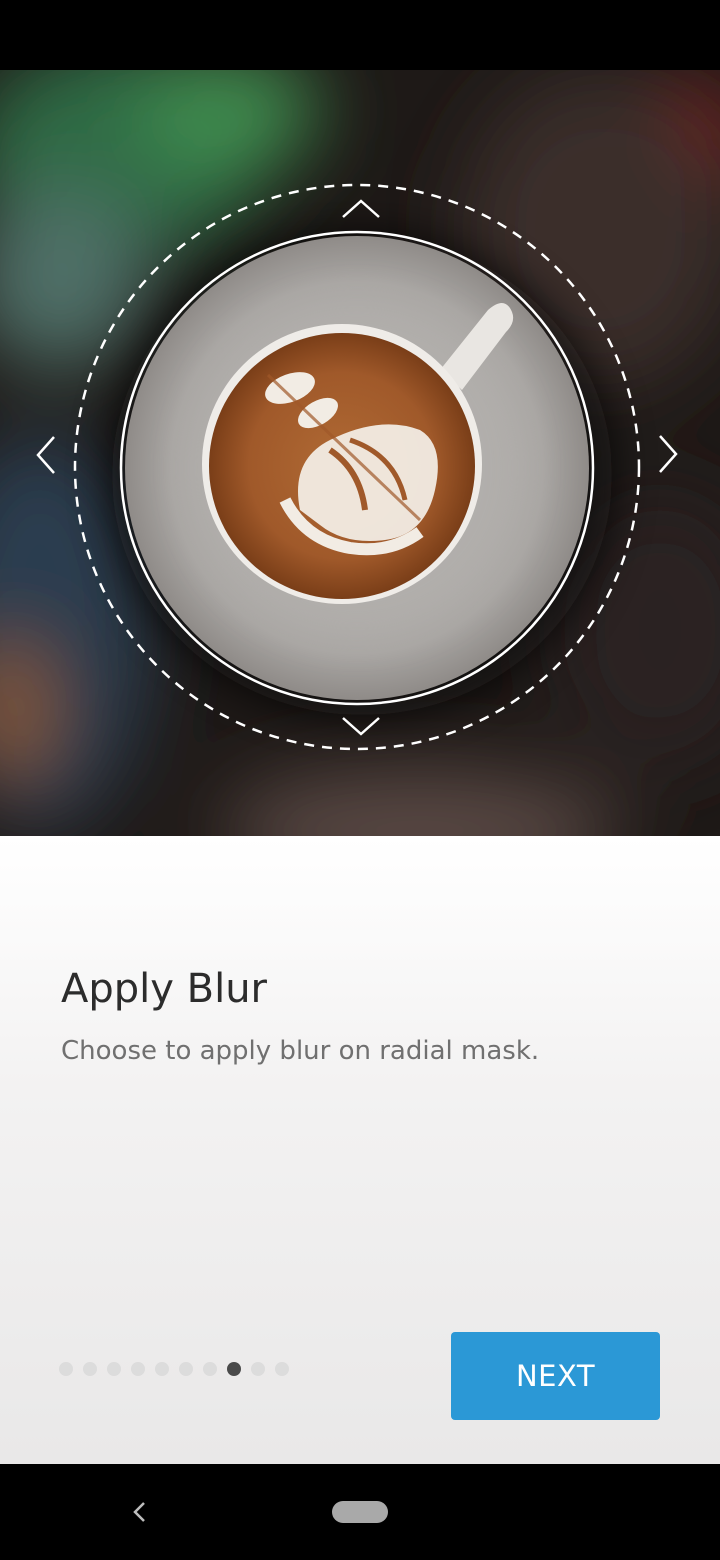 The image size is (720, 1560). I want to click on status-bar, so click(360, 35).